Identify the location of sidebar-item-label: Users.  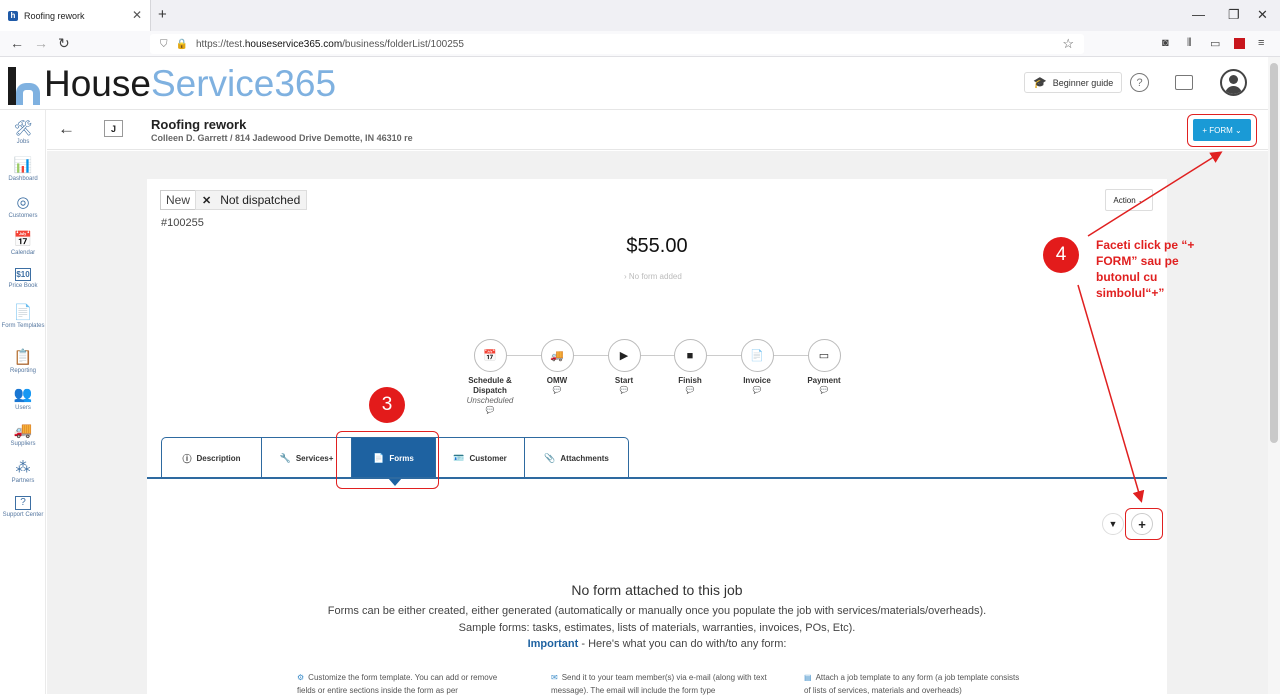
(23, 408).